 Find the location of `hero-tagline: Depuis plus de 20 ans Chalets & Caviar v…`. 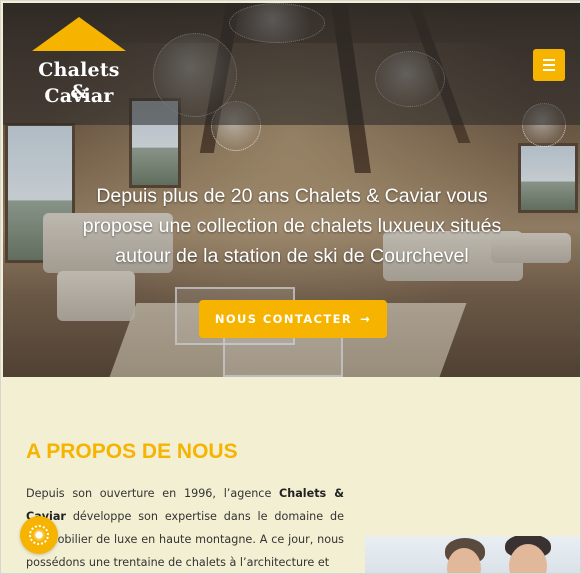

hero-tagline: Depuis plus de 20 ans Chalets & Caviar v… is located at coordinates (292, 226).